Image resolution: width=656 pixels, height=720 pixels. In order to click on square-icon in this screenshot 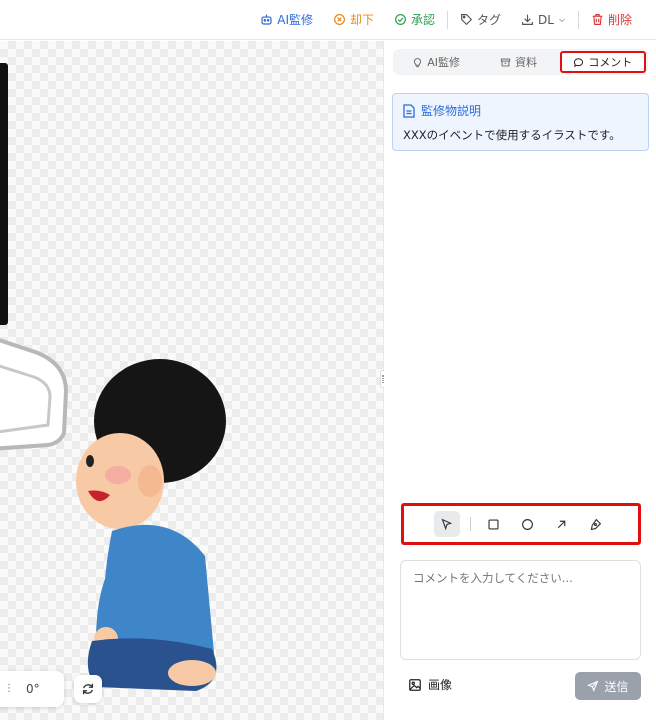, I will do `click(493, 524)`.